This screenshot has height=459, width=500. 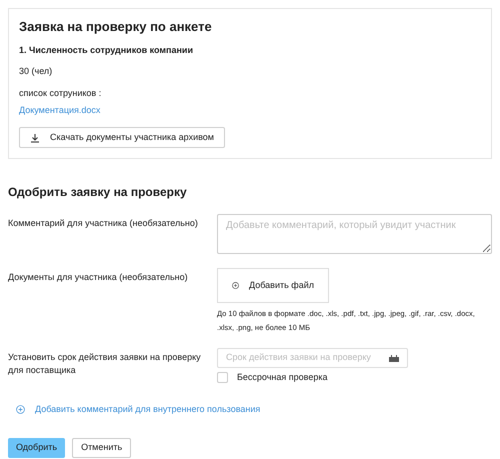 What do you see at coordinates (312, 358) in the screenshot?
I see `term-date-field: Срок действия заявки на проверку` at bounding box center [312, 358].